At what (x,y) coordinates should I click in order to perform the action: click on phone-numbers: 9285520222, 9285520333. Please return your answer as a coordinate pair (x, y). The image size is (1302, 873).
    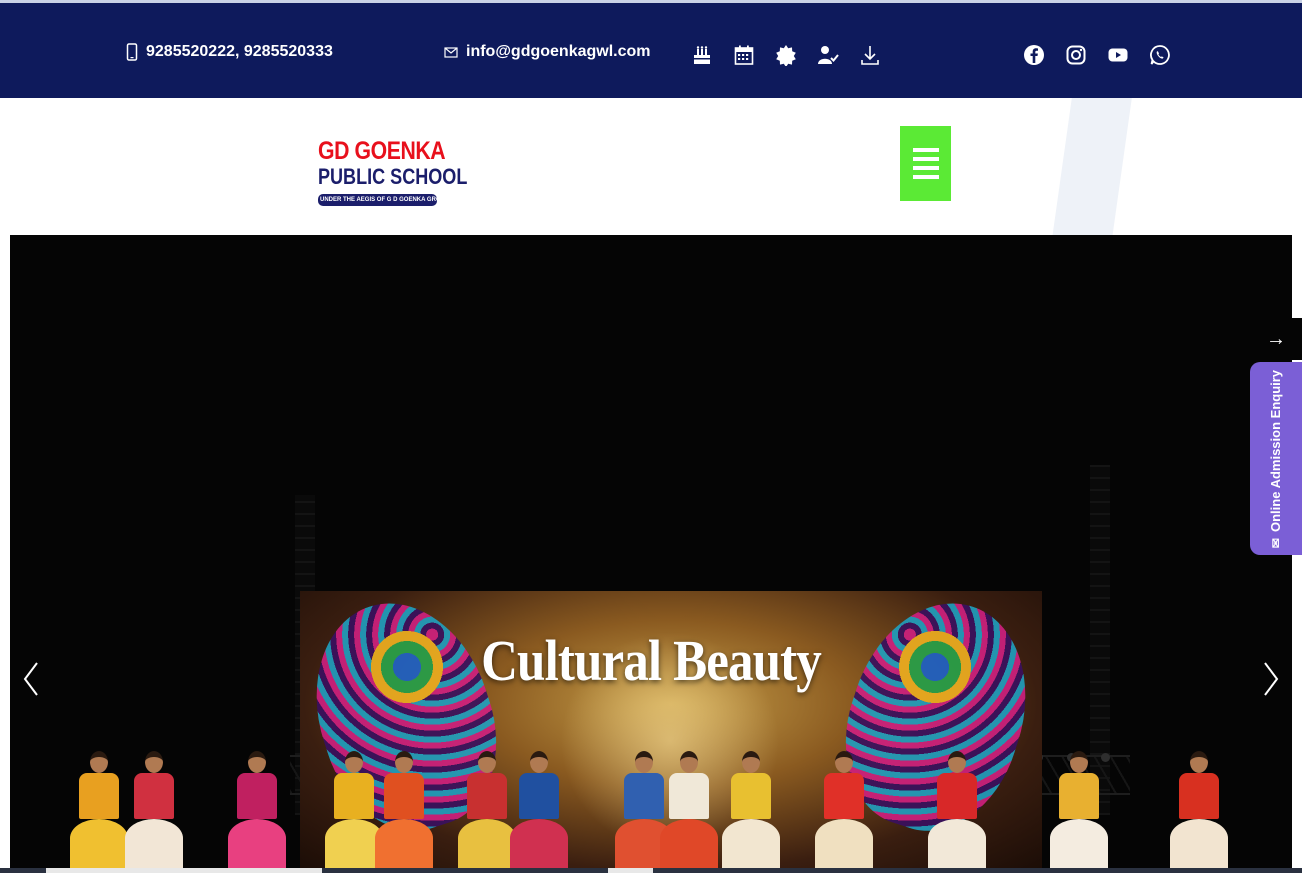
    Looking at the image, I should click on (239, 51).